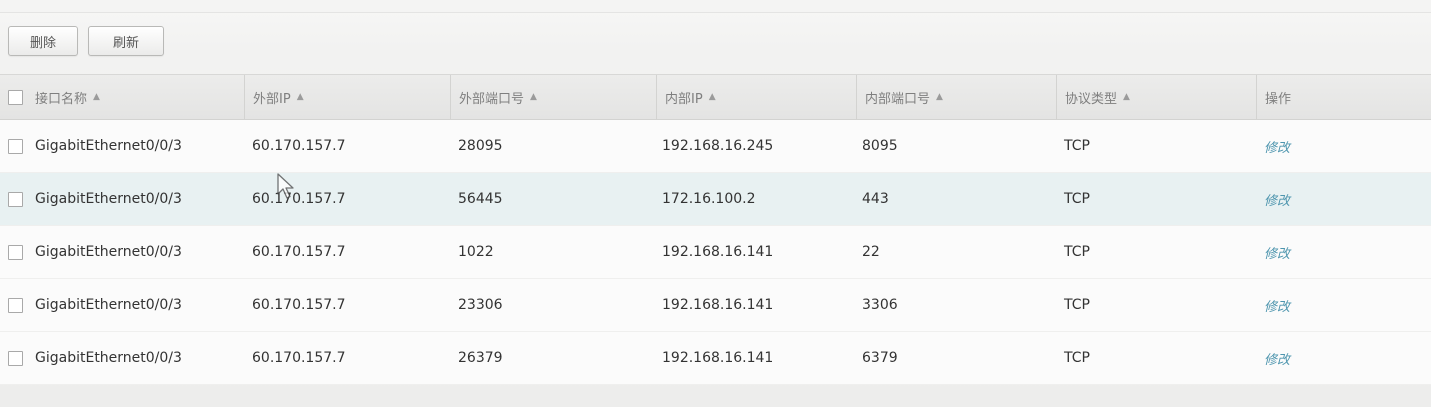  What do you see at coordinates (480, 199) in the screenshot?
I see `external-port: 56445` at bounding box center [480, 199].